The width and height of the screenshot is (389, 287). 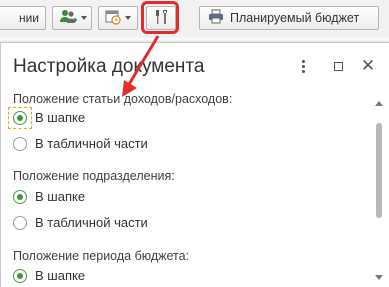 I want to click on radio-budget-period-header: В шапке, so click(x=49, y=275).